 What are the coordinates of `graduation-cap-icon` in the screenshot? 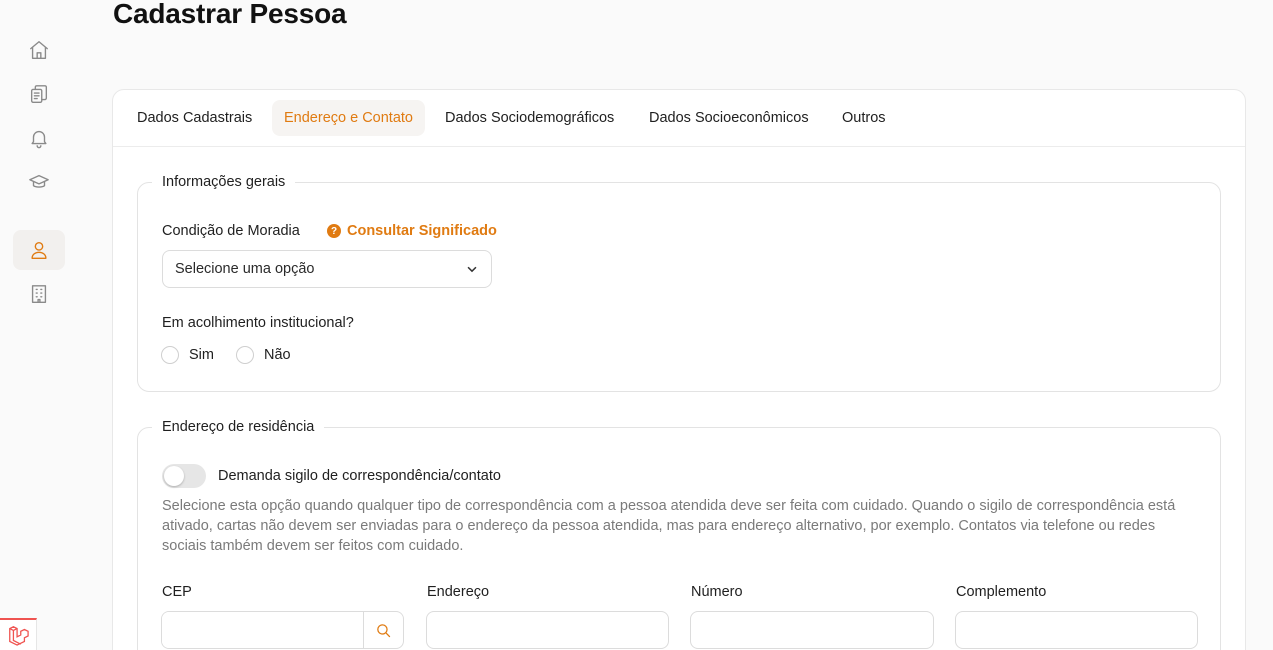 It's located at (39, 181).